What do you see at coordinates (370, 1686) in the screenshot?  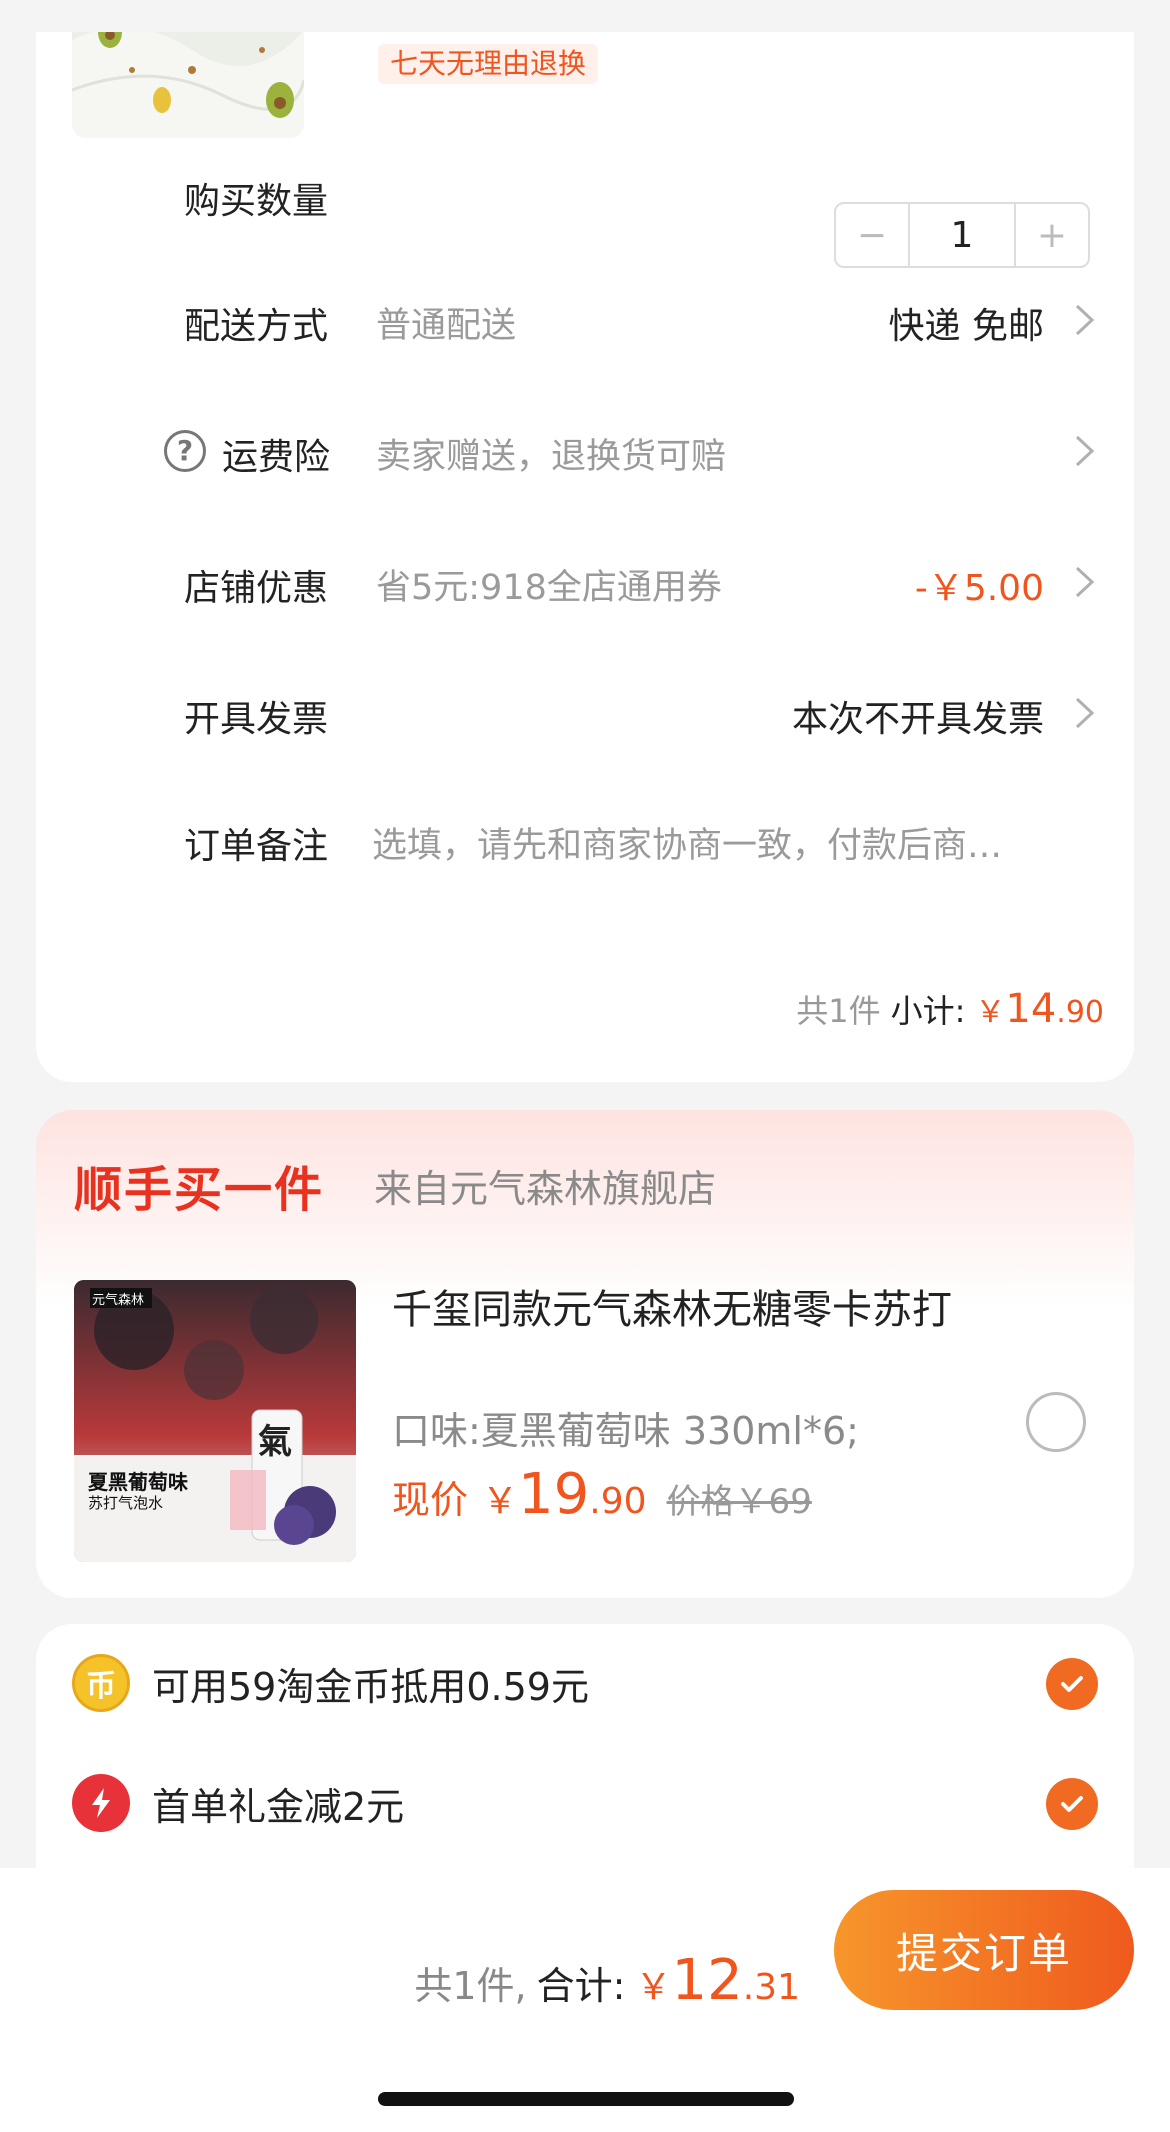 I see `coins-text: 可用59淘金币抵用0.59元` at bounding box center [370, 1686].